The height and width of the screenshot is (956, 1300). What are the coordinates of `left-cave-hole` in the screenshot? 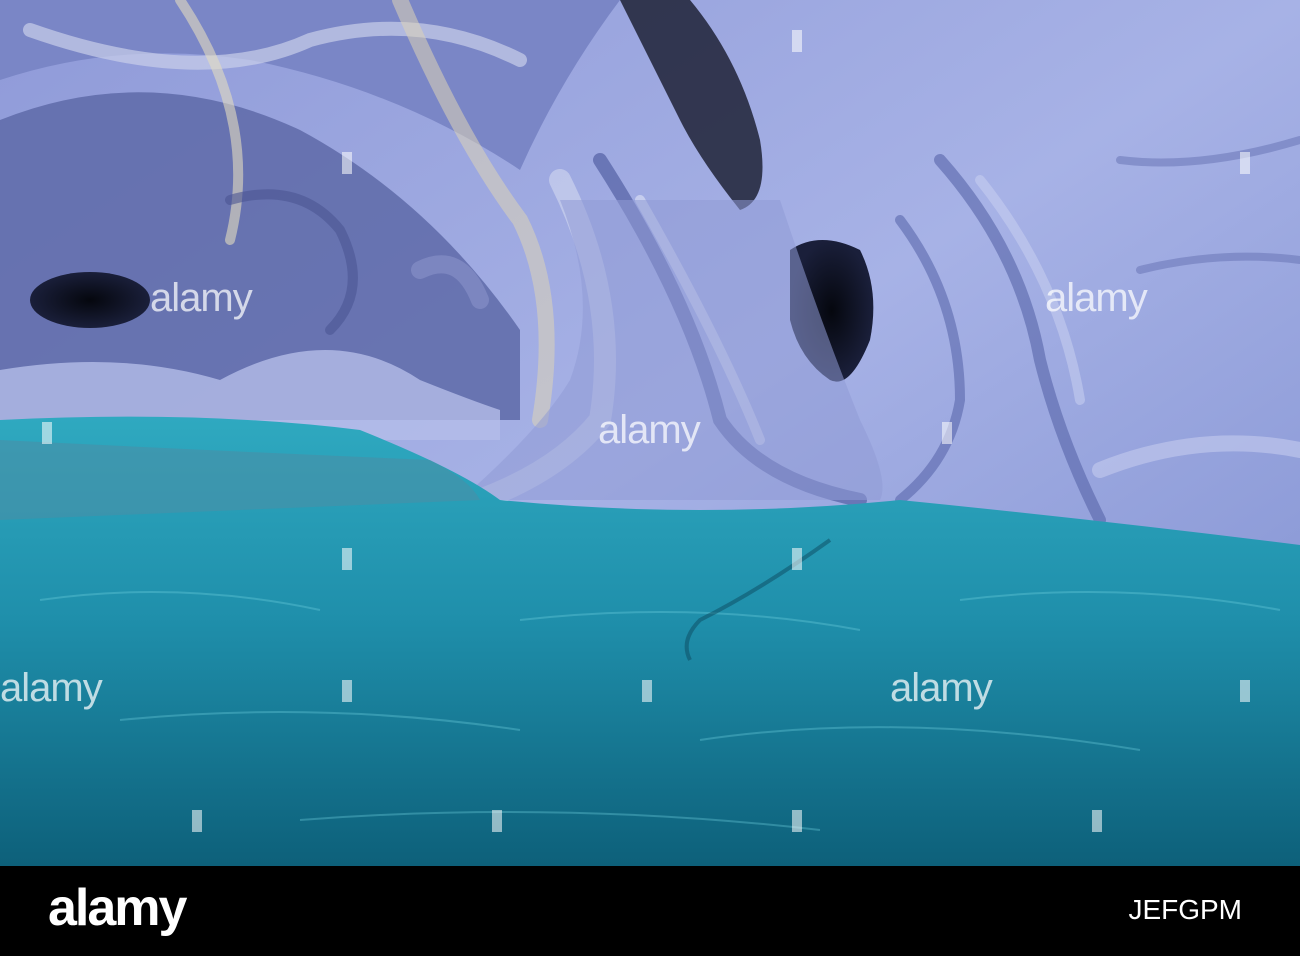 It's located at (90, 300).